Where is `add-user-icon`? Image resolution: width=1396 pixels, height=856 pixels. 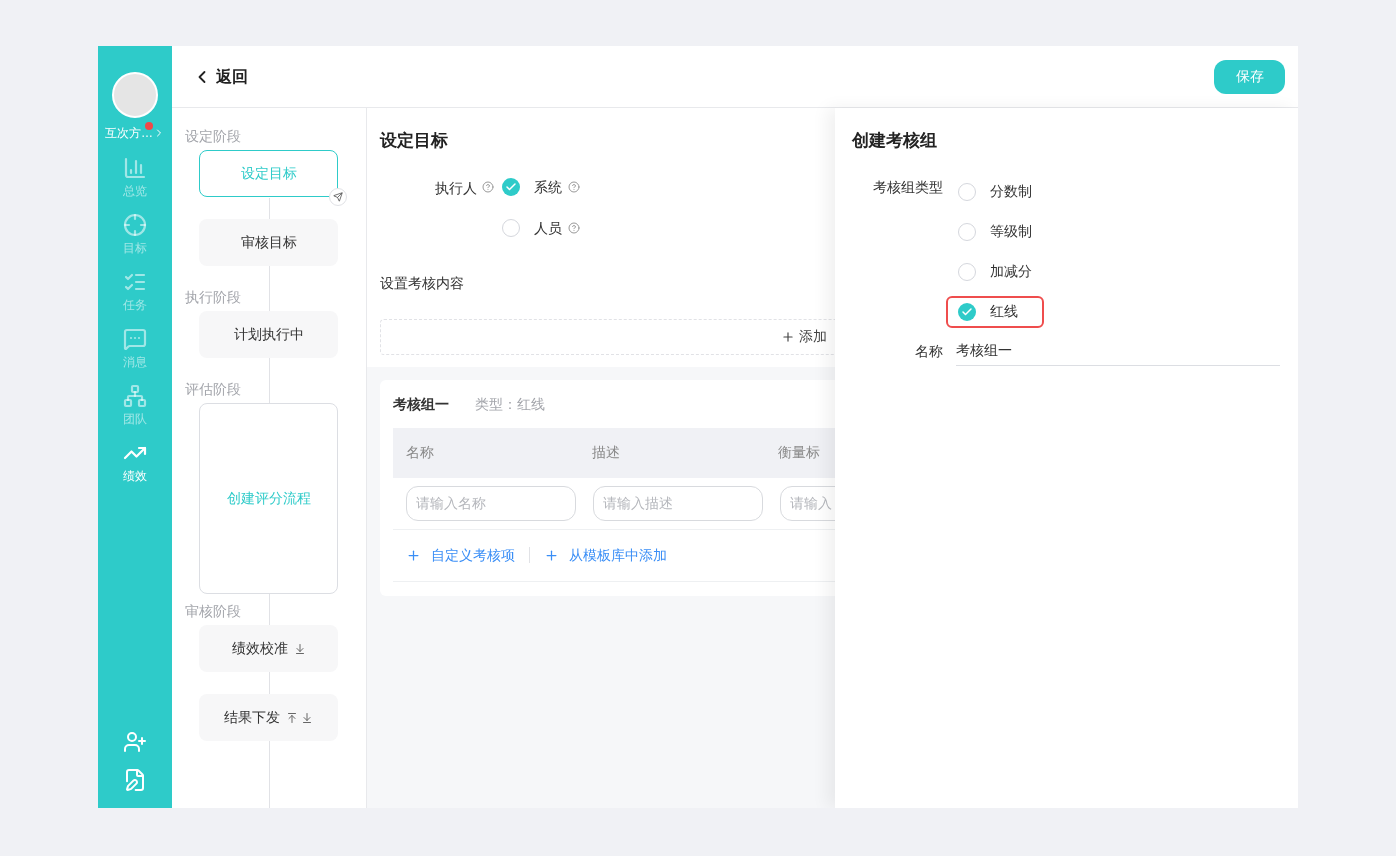 add-user-icon is located at coordinates (135, 742).